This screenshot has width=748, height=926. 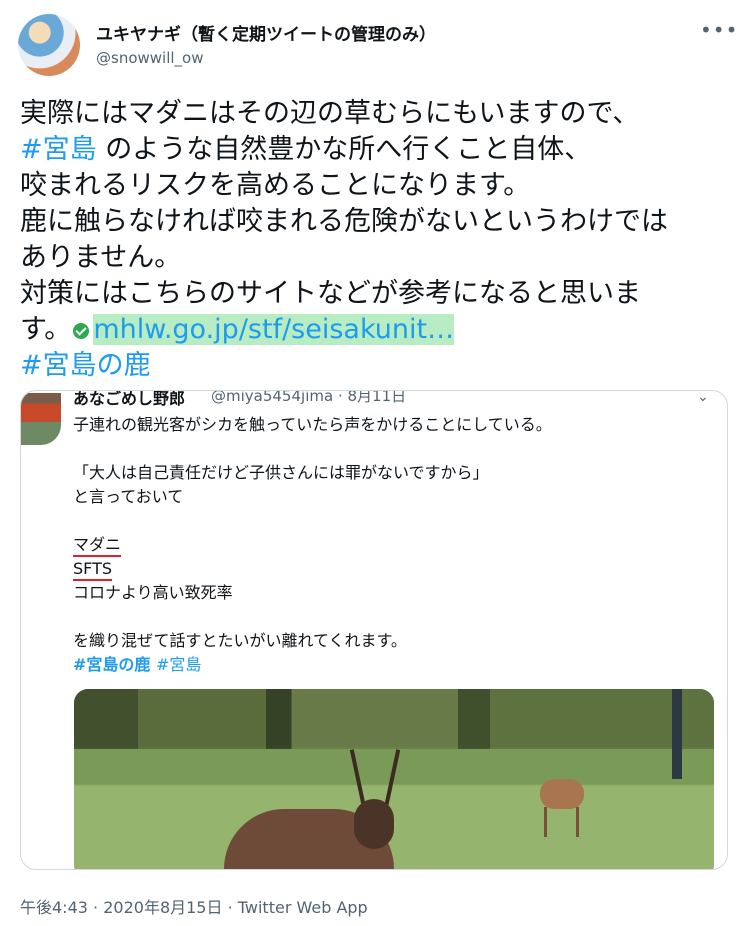 What do you see at coordinates (374, 824) in the screenshot?
I see `photo-deer-head` at bounding box center [374, 824].